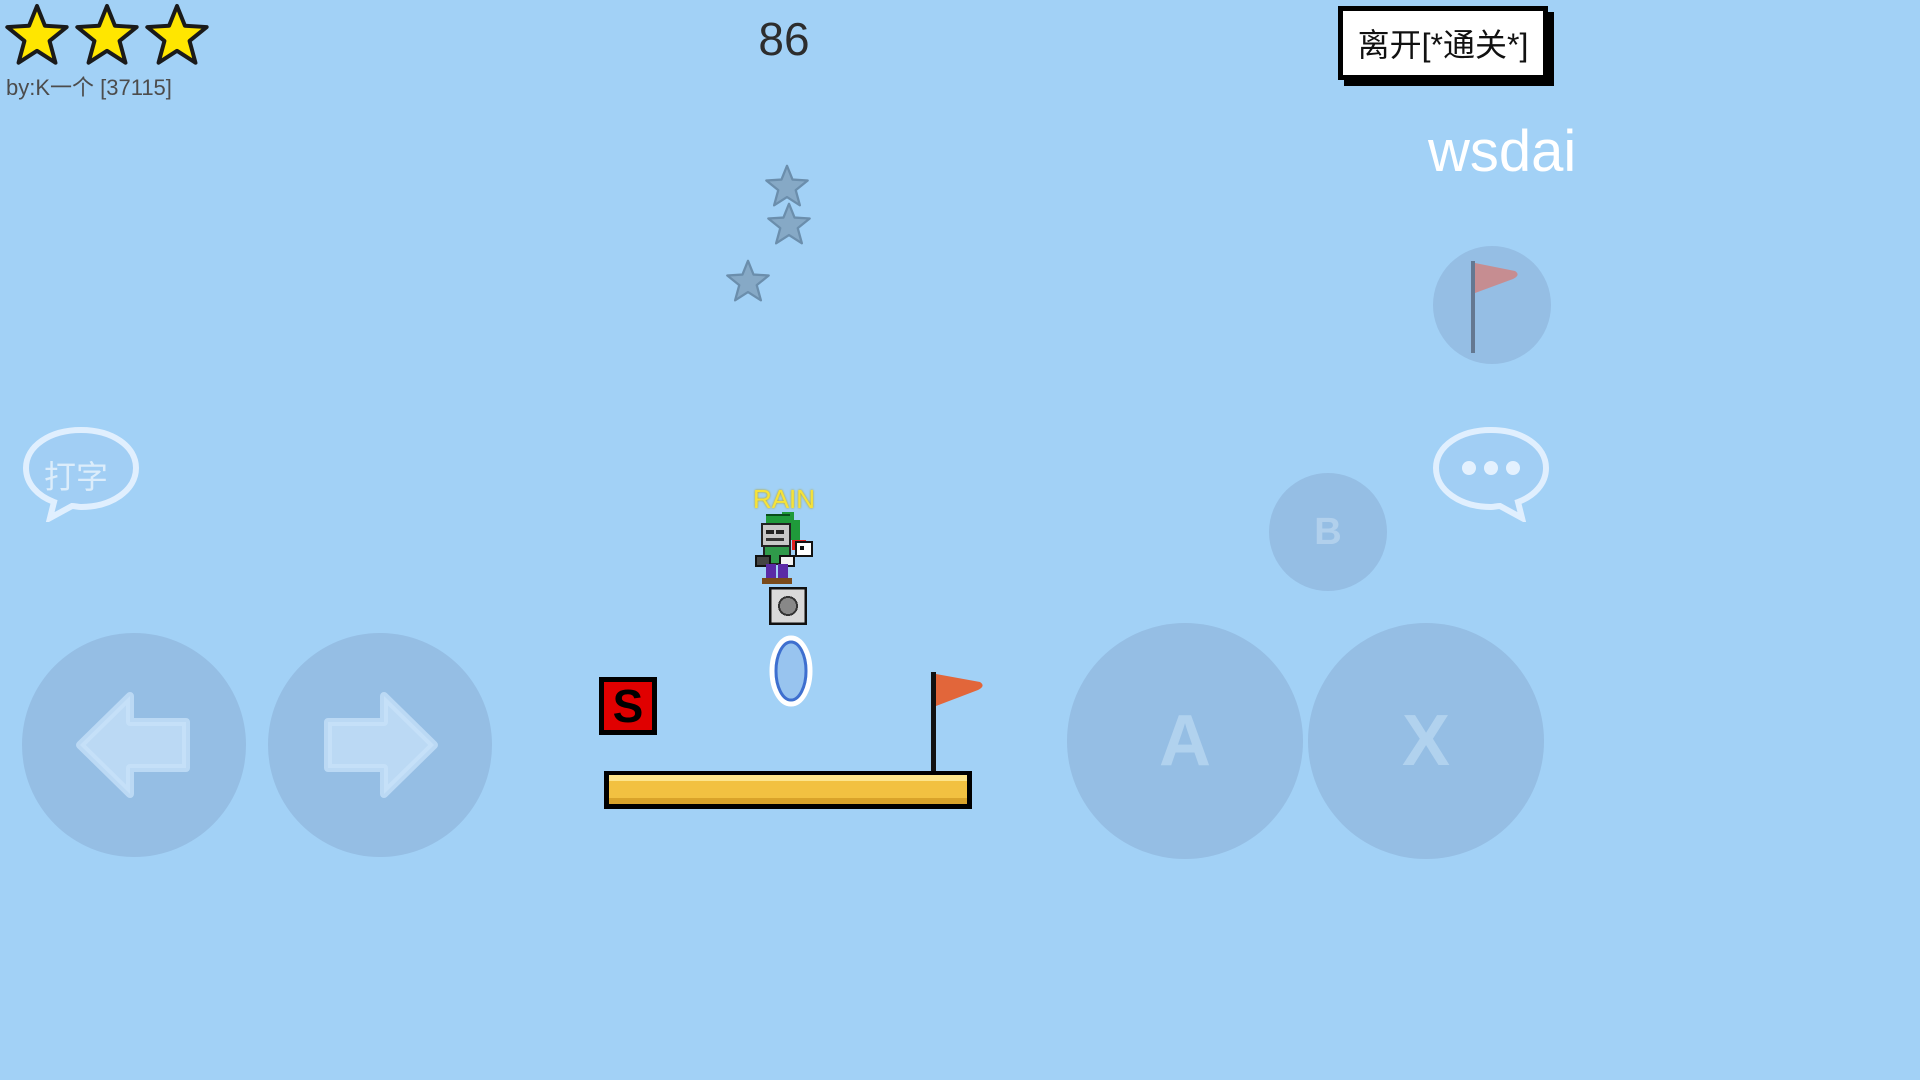 This screenshot has height=1080, width=1920. Describe the element at coordinates (784, 39) in the screenshot. I see `timer: 86` at that location.